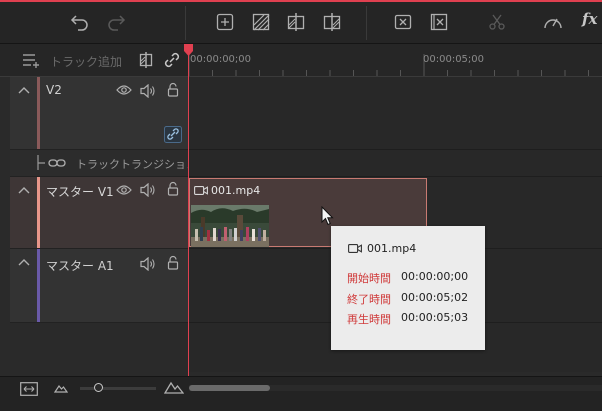 The width and height of the screenshot is (602, 411). I want to click on zoom-slider-track, so click(118, 388).